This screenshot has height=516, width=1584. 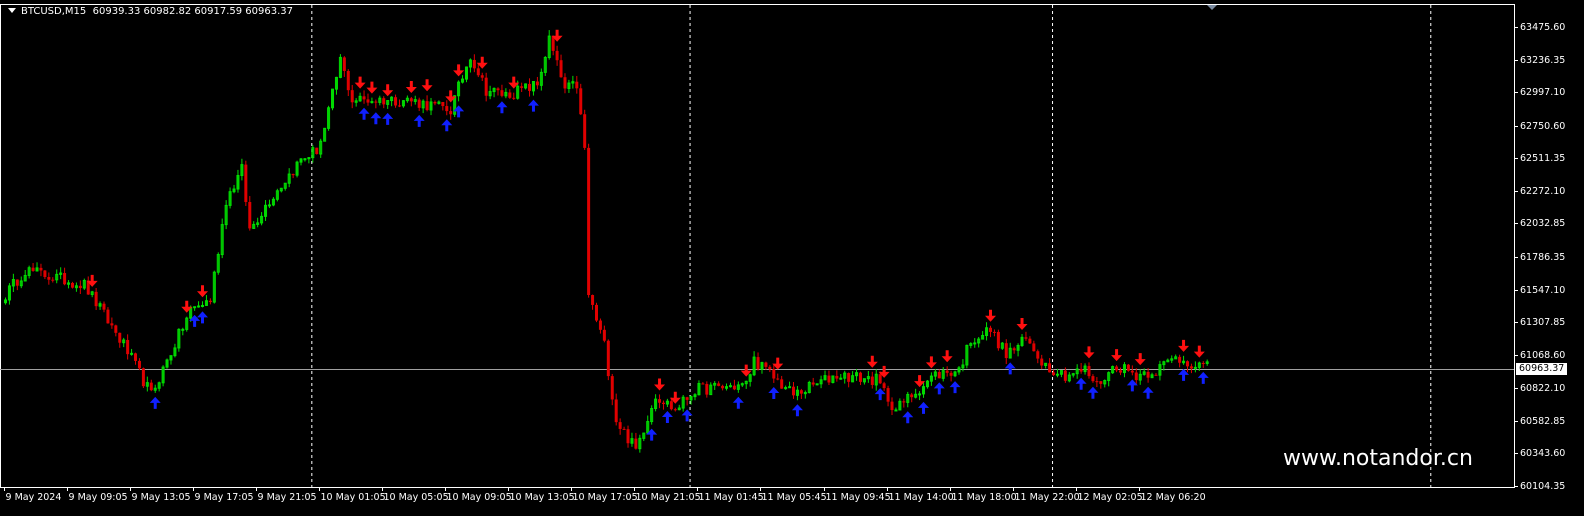 I want to click on y-tick-label: 61786.35, so click(x=1543, y=257).